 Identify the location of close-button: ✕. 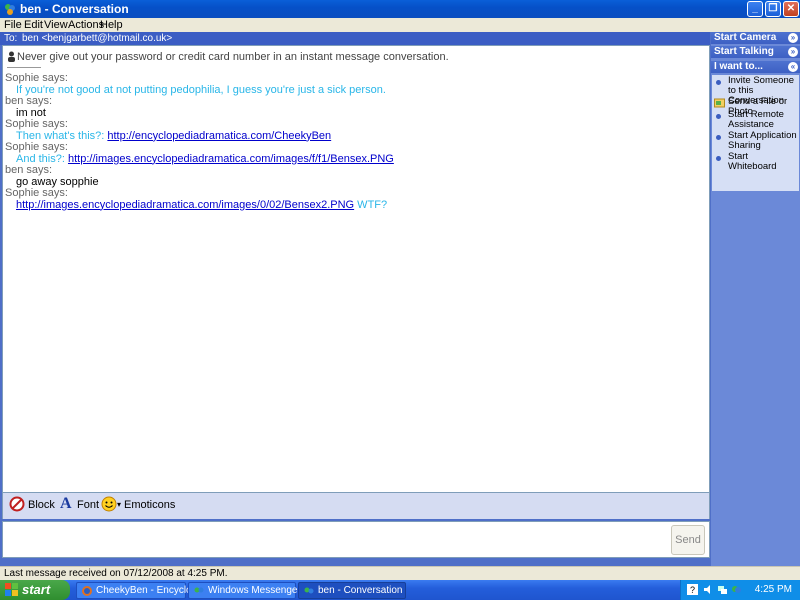
(791, 9).